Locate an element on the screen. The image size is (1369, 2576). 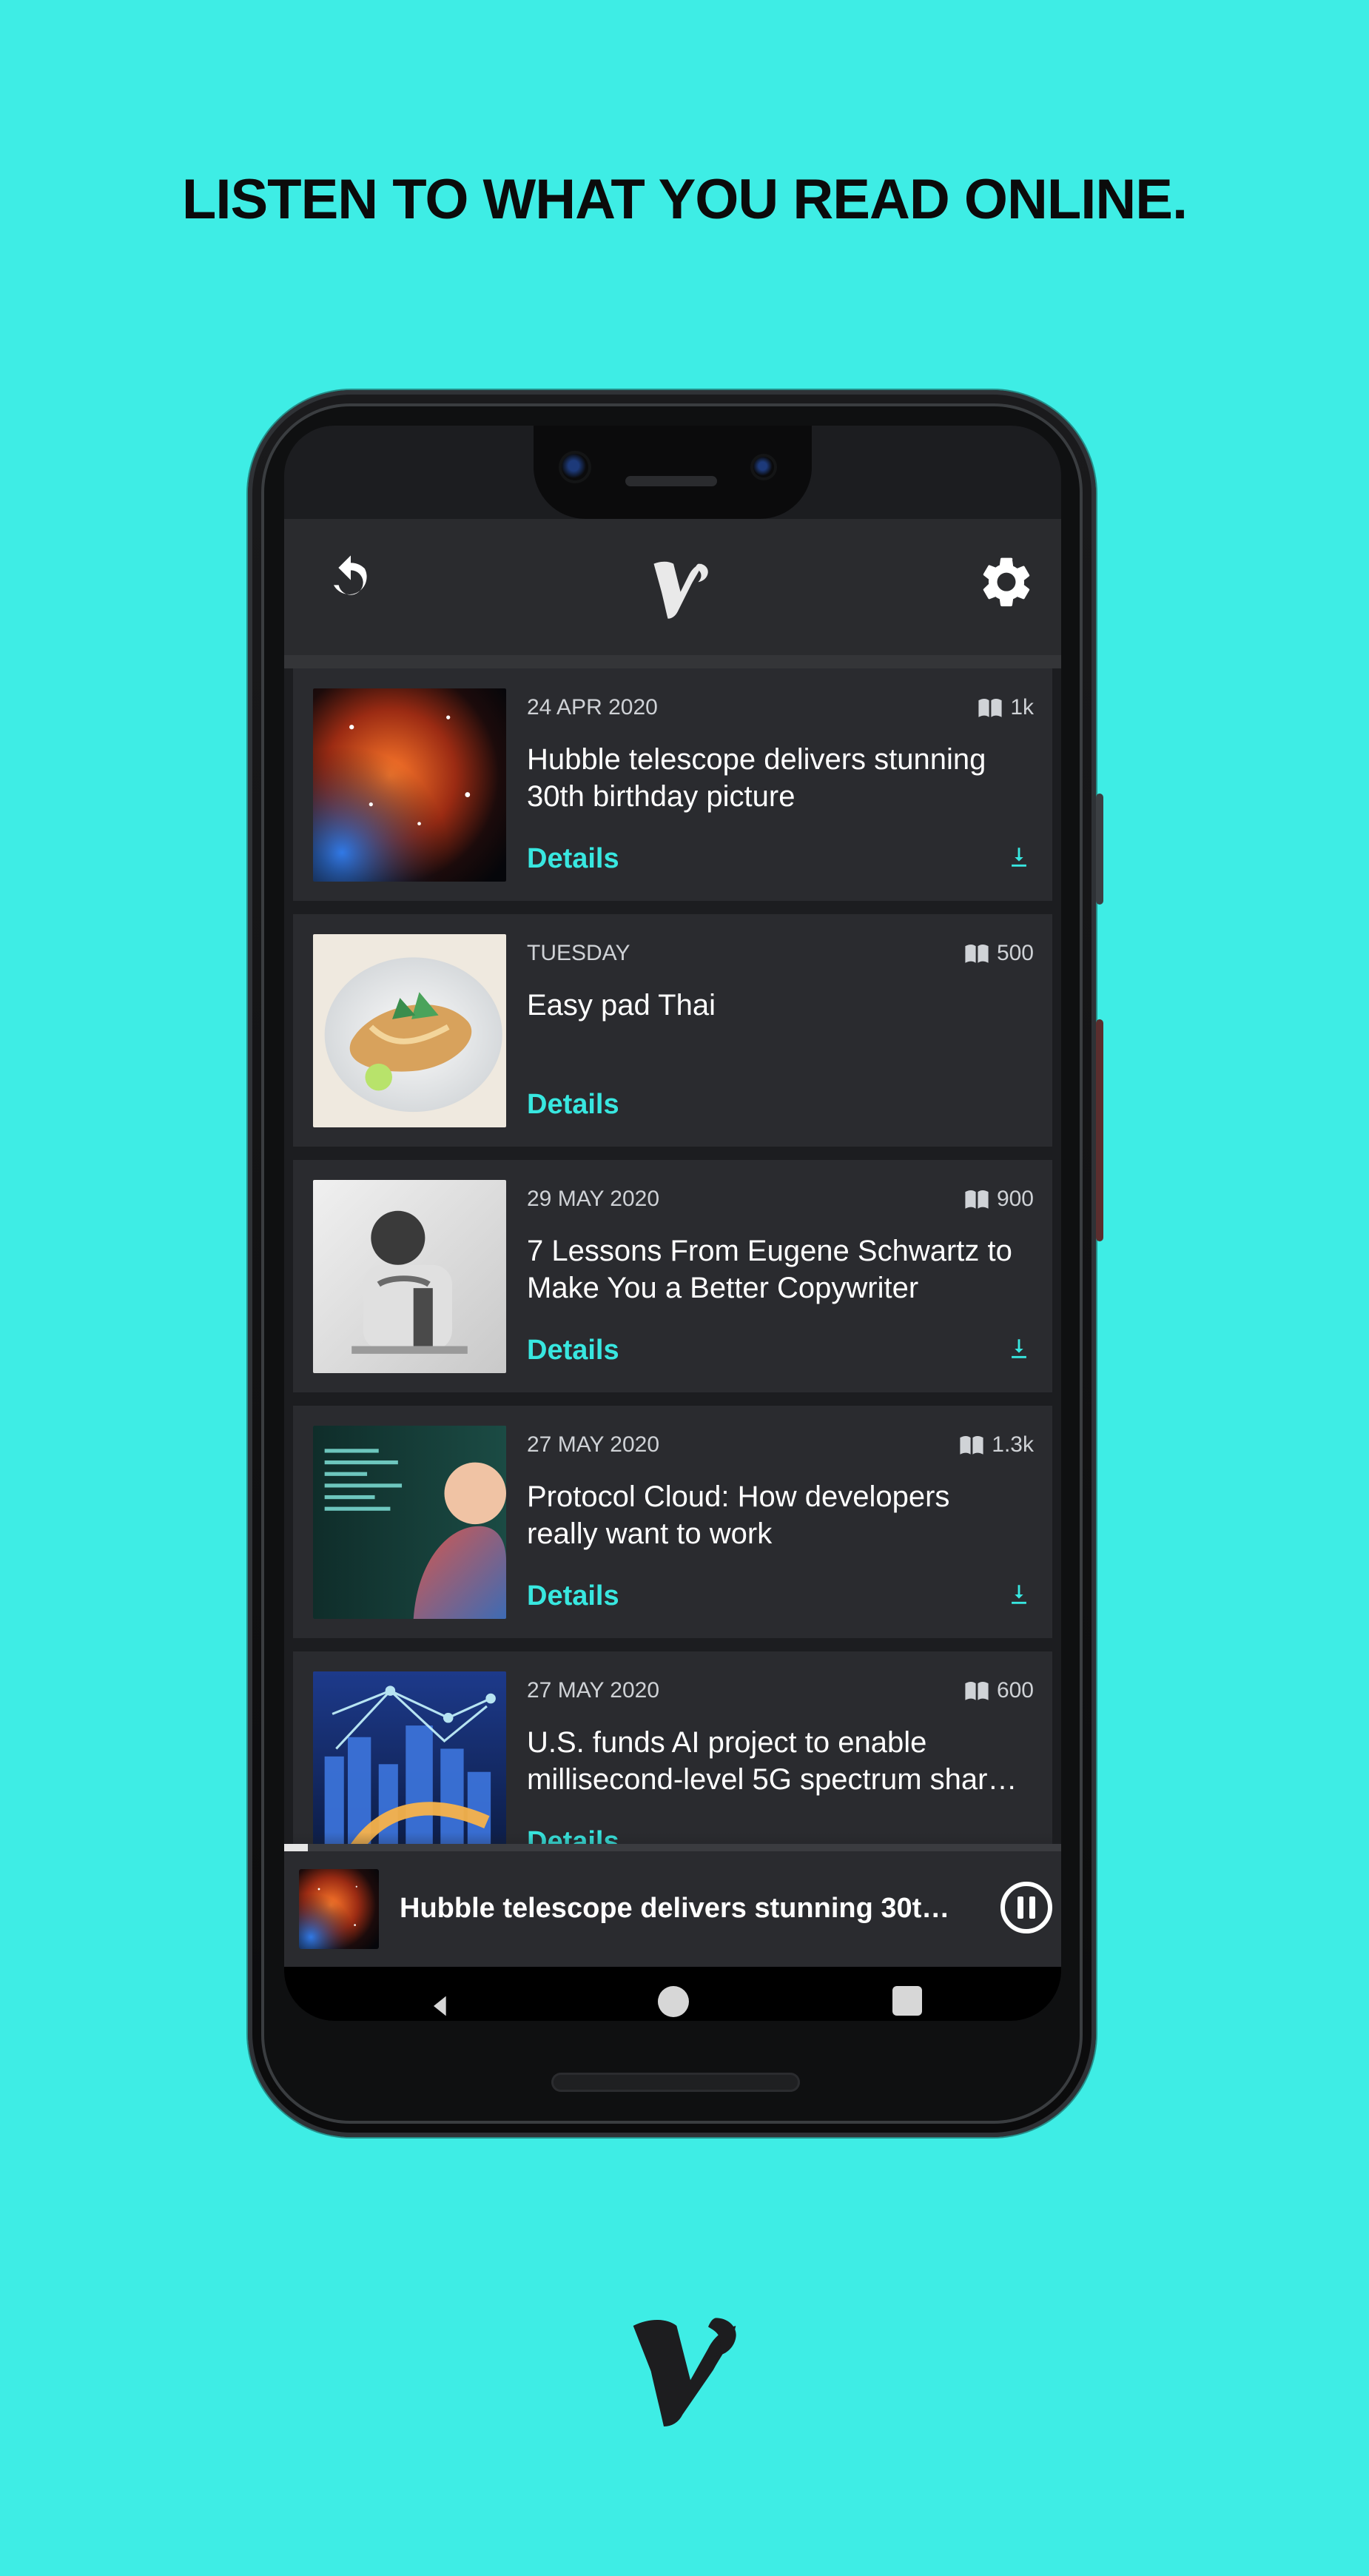
player-thumbnail is located at coordinates (339, 1909).